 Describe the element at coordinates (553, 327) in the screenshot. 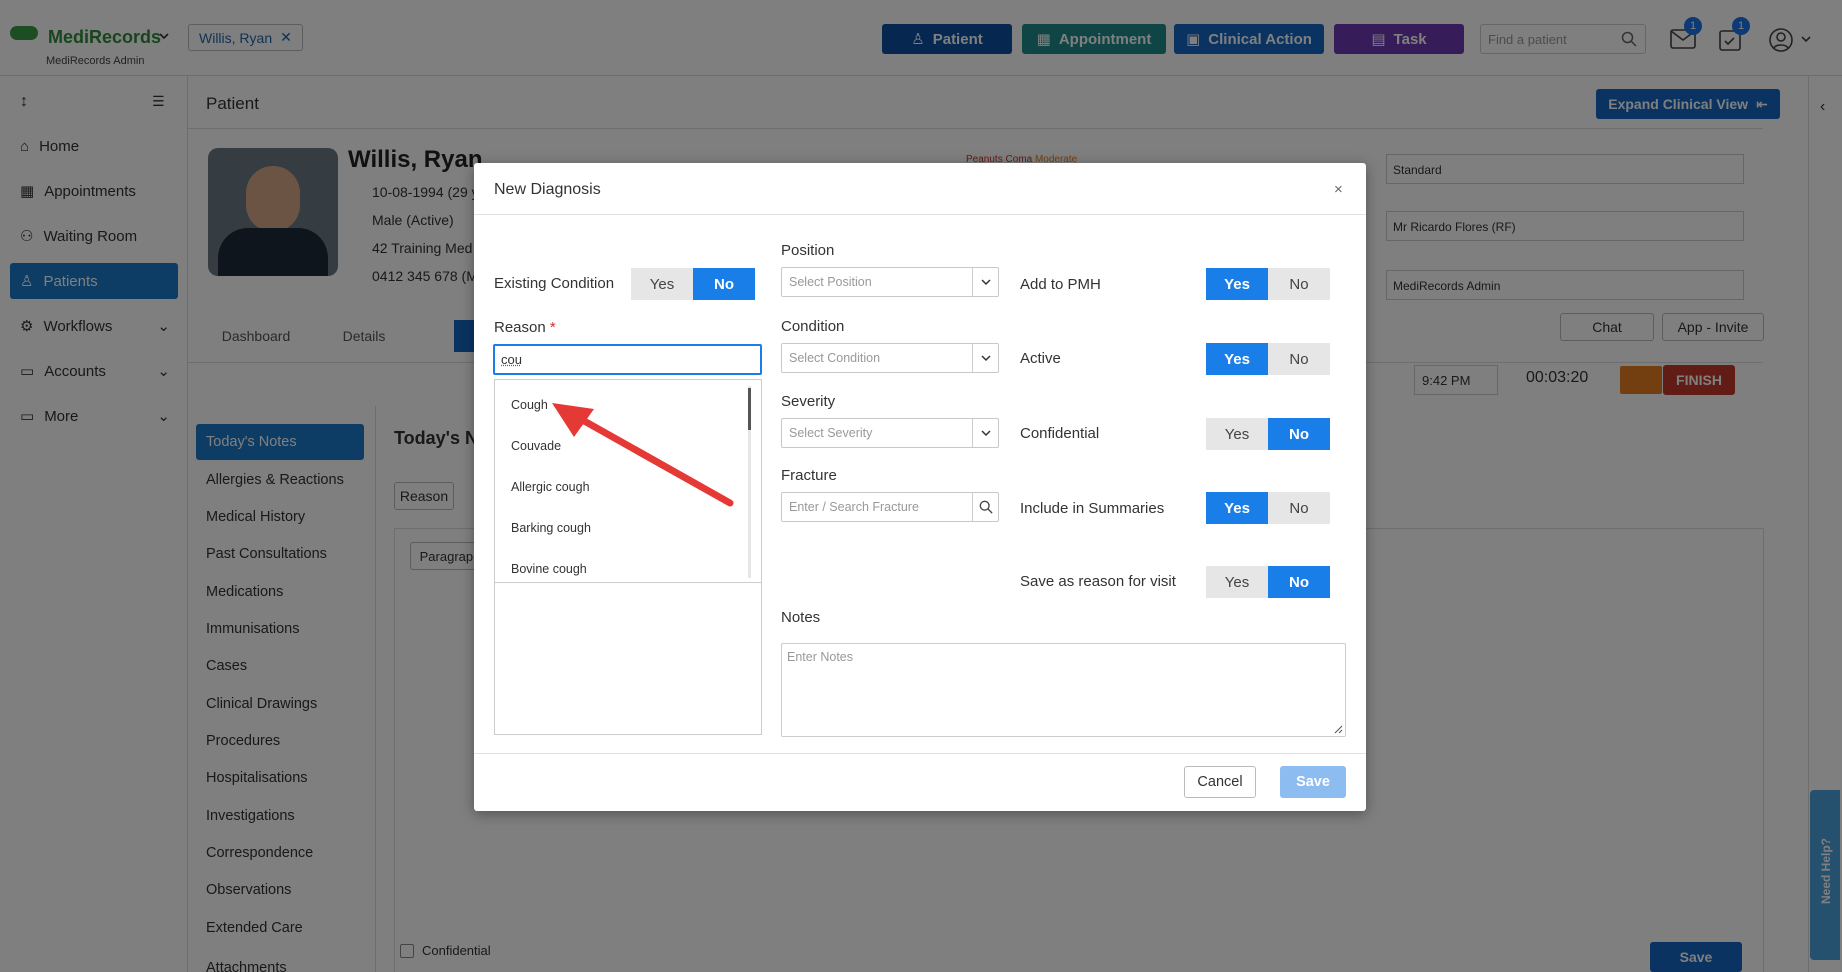

I see `required-mark: *` at that location.